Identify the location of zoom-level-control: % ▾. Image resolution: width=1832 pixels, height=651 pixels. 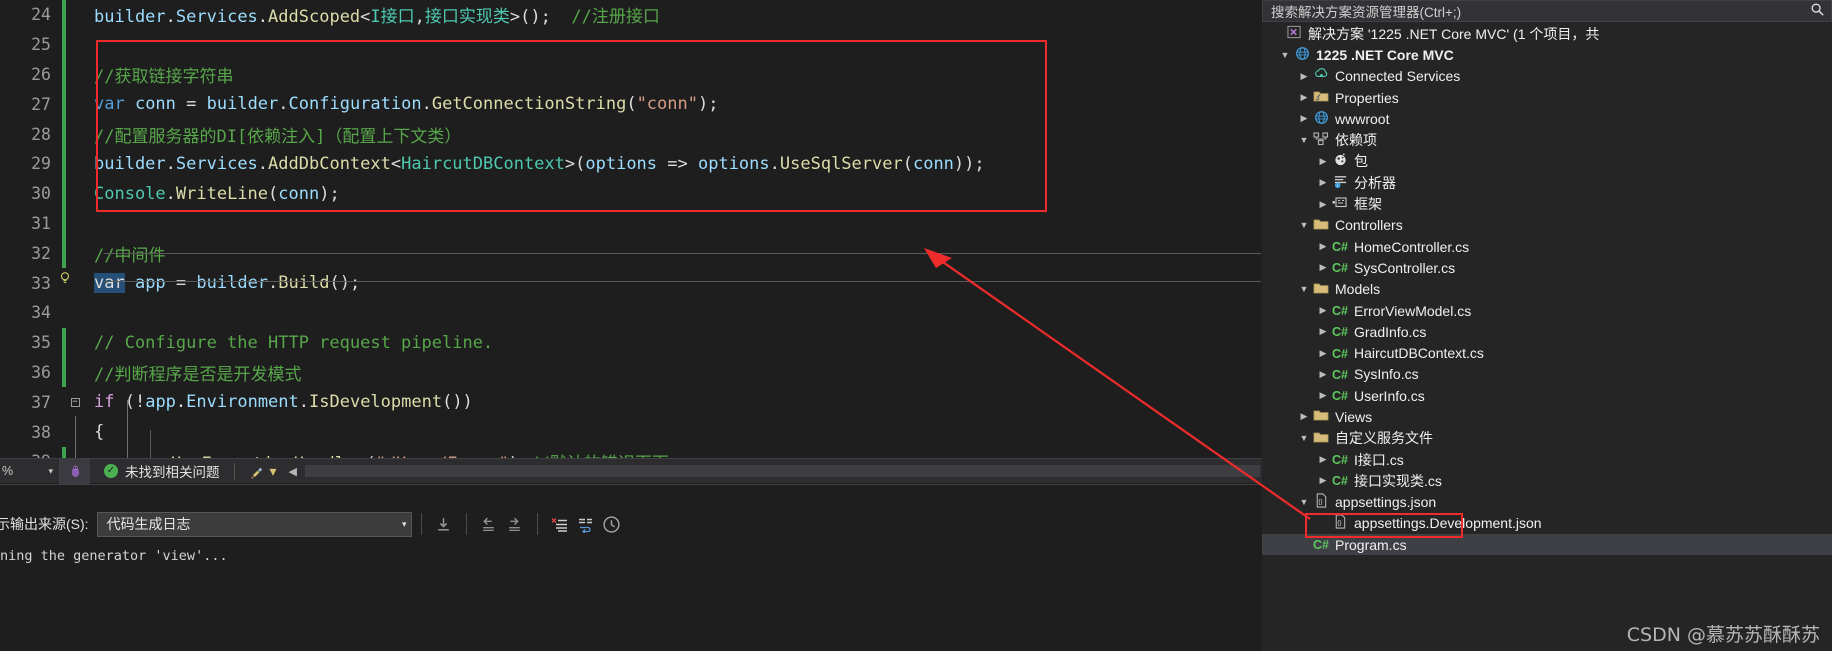
(30, 471).